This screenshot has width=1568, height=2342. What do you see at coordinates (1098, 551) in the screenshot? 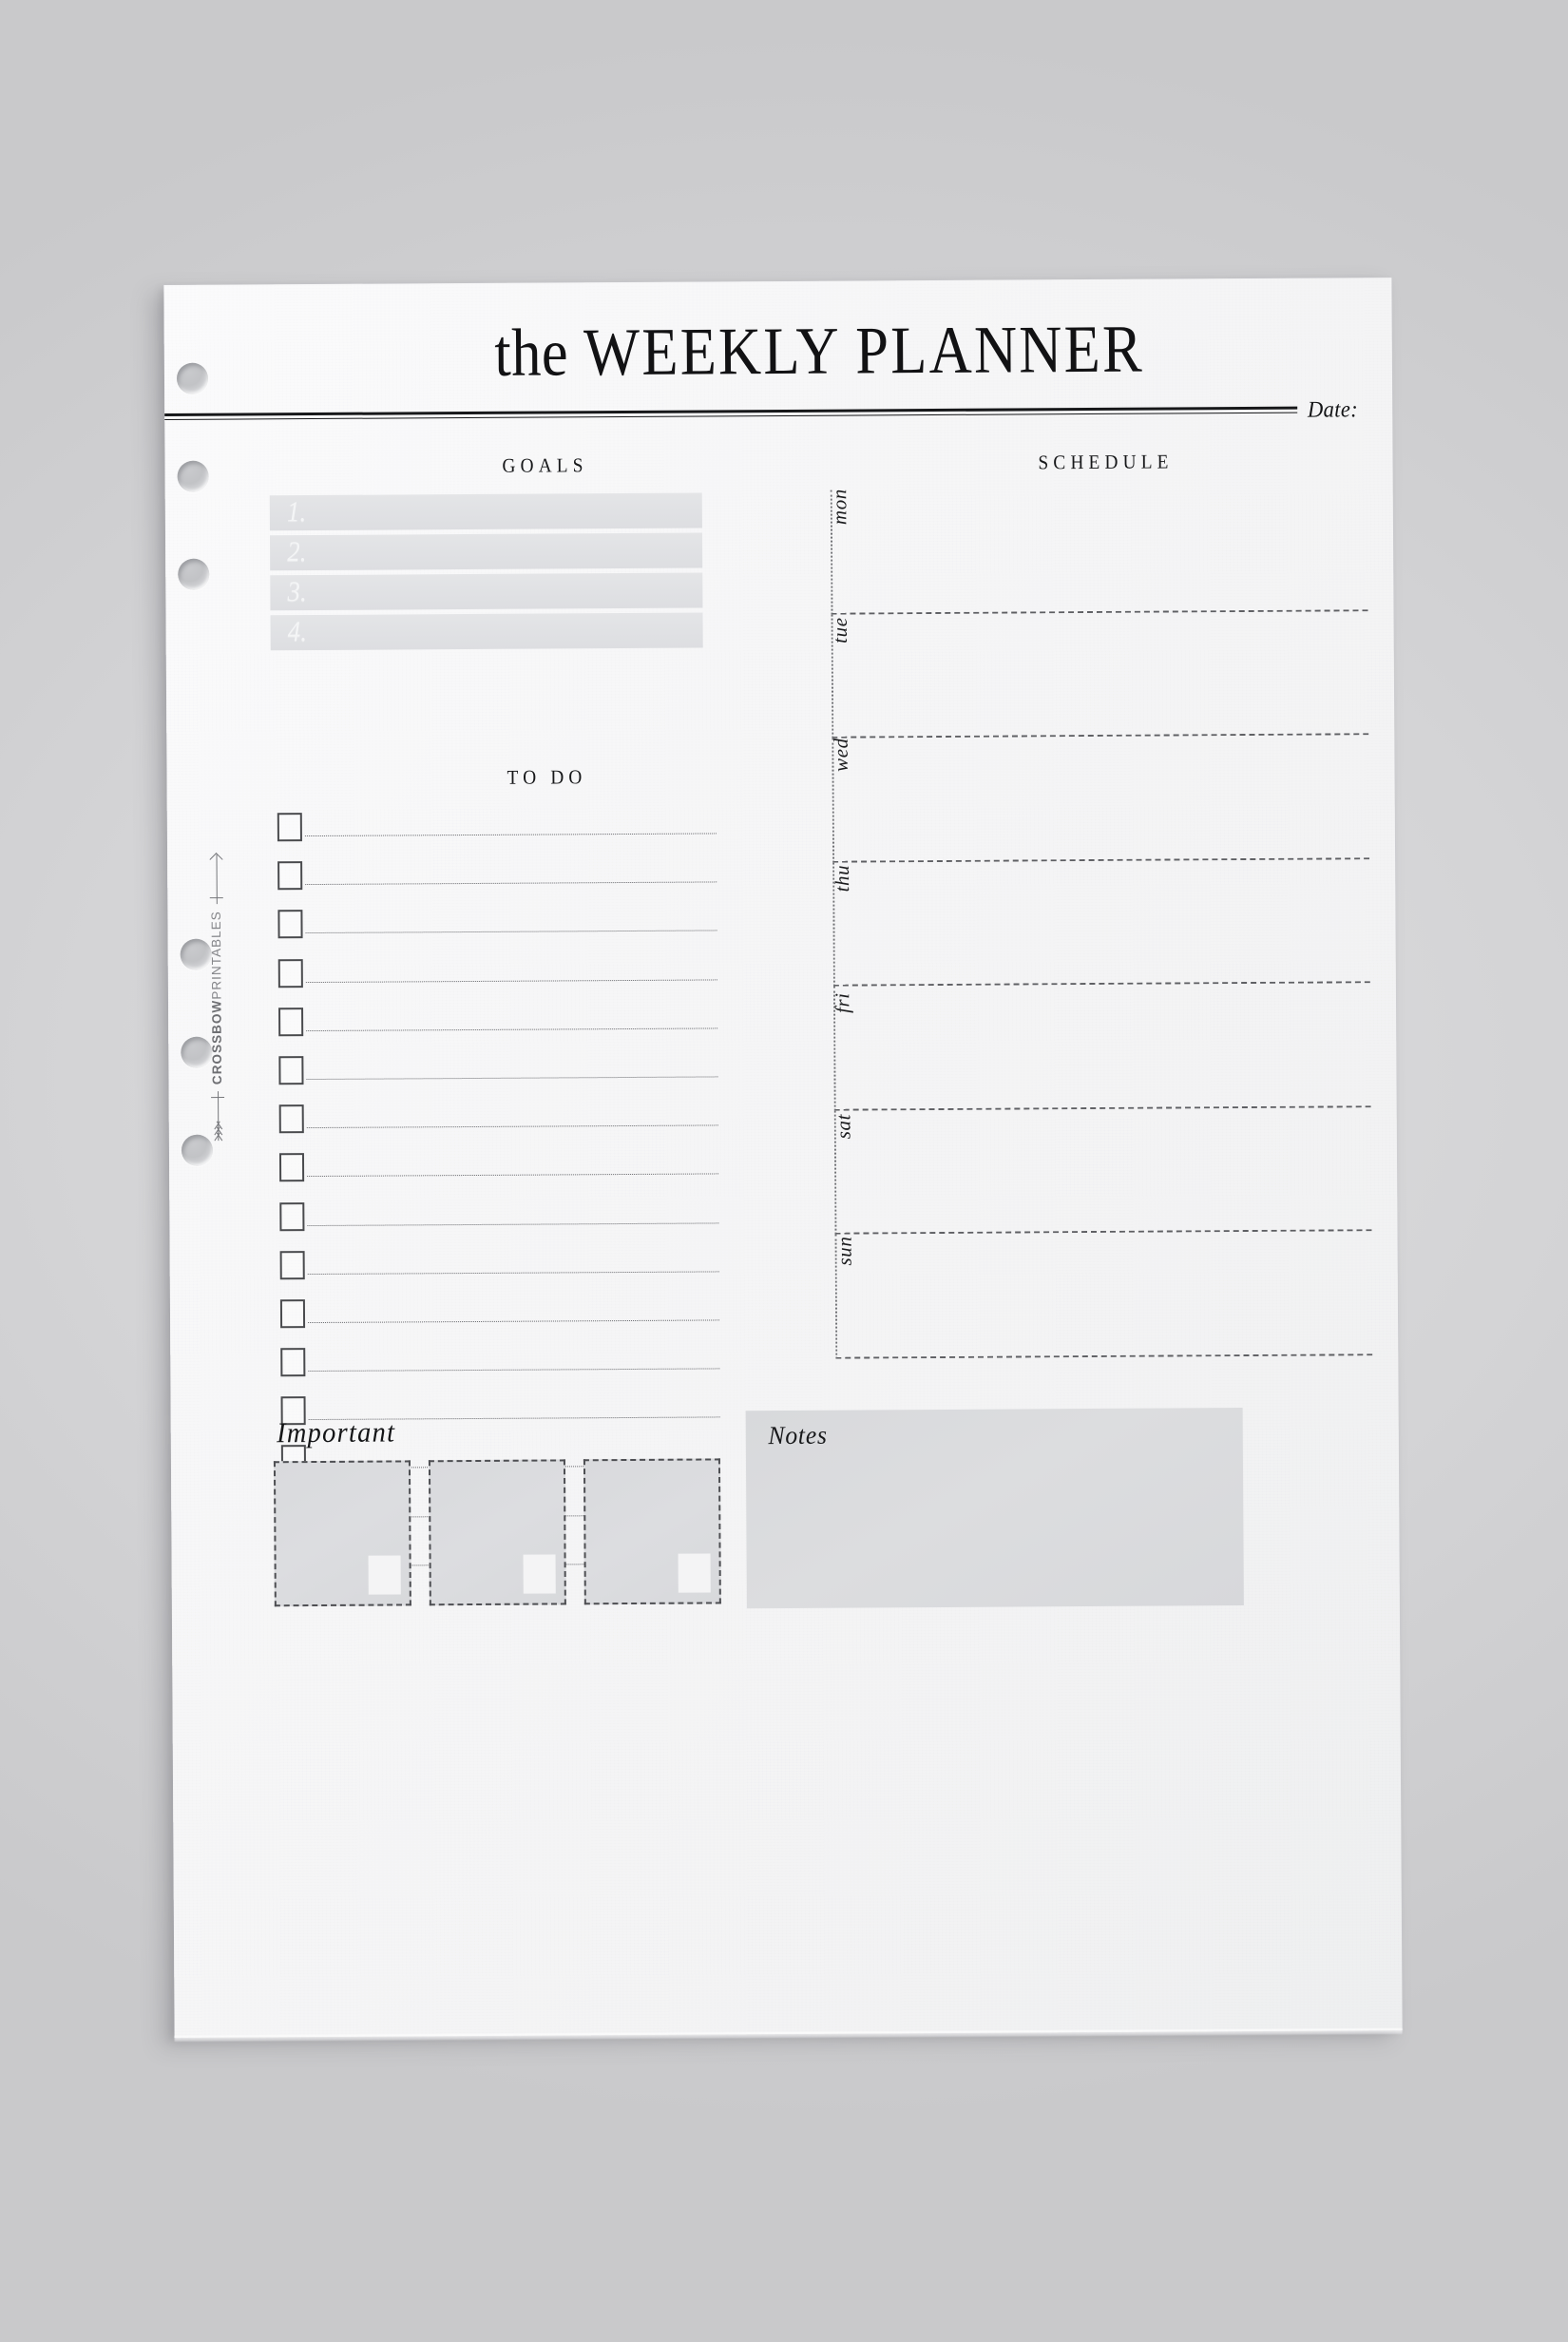
I see `schedule-row-mon: mon` at bounding box center [1098, 551].